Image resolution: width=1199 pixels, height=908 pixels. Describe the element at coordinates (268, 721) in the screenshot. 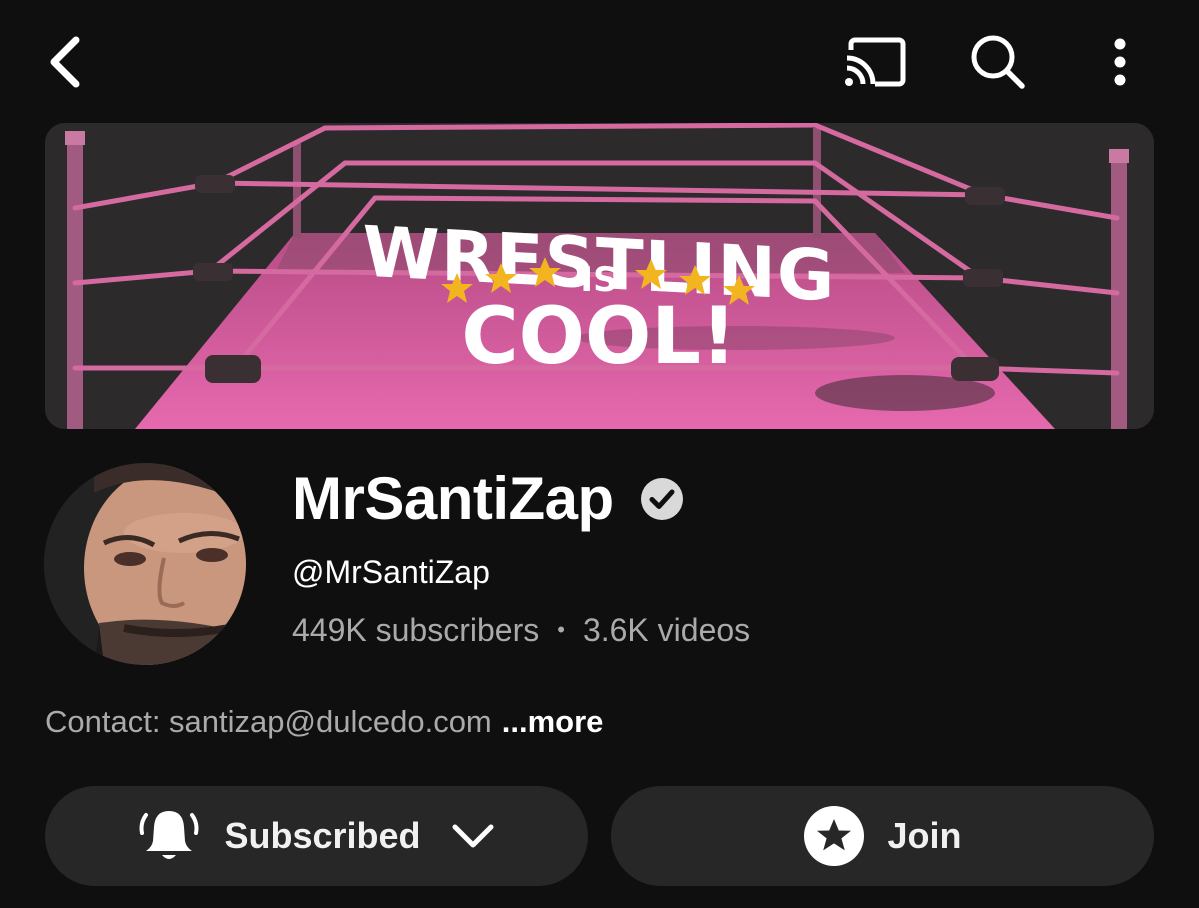

I see `description-text: Contact: santizap@dulcedo.com` at that location.